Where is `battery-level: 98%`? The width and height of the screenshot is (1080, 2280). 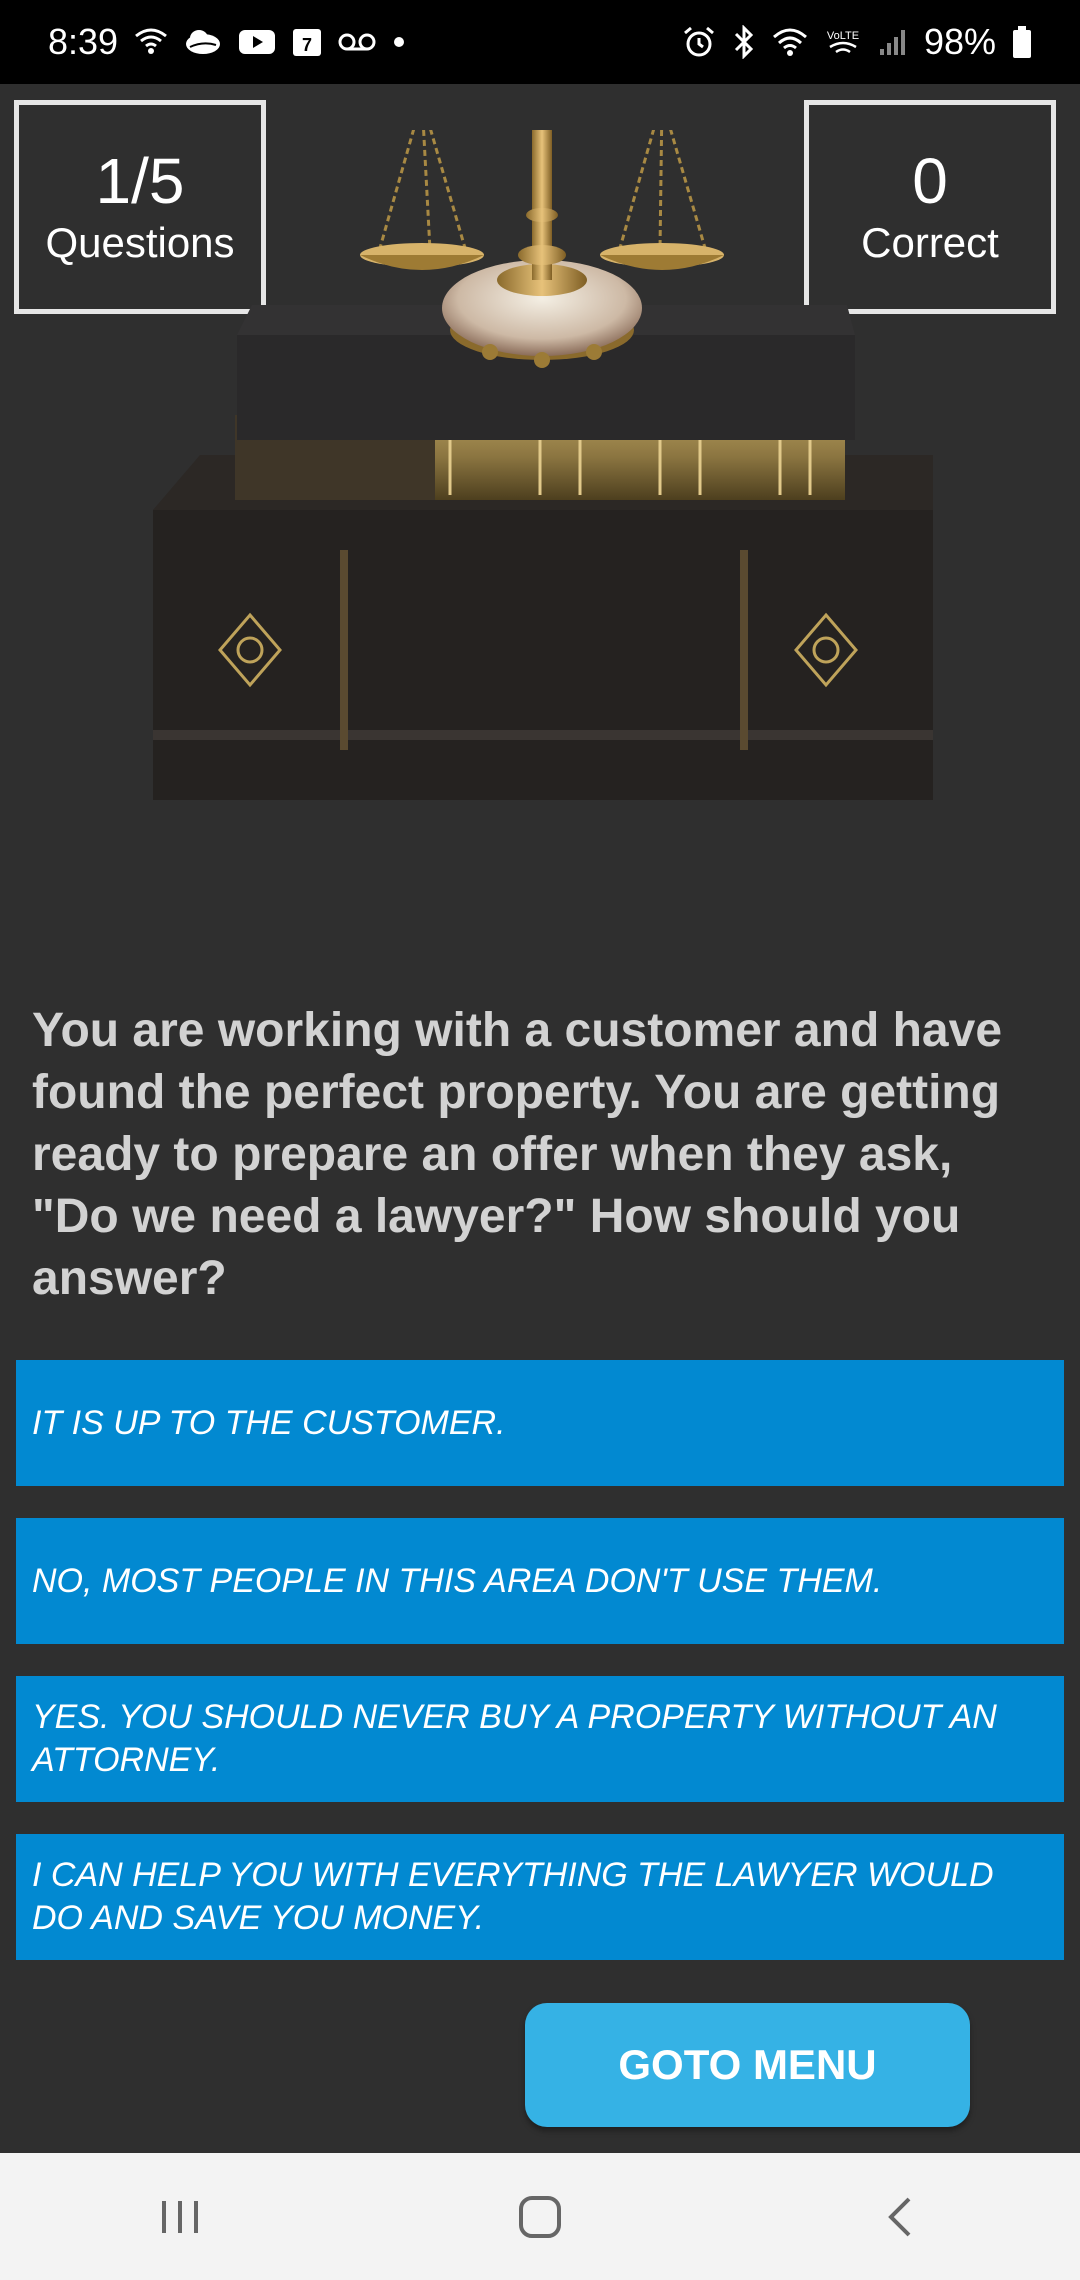
battery-level: 98% is located at coordinates (959, 41).